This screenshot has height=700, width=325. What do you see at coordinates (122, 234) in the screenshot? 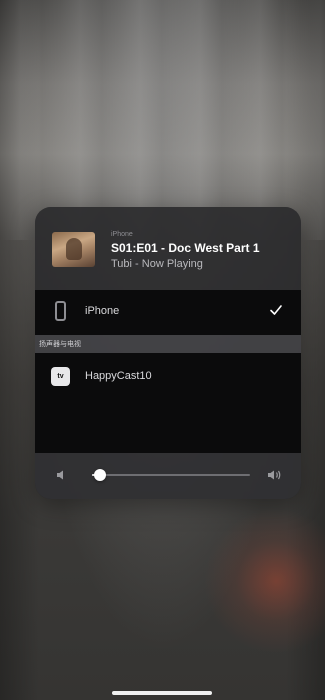
I see `source-device-label: iPhone` at bounding box center [122, 234].